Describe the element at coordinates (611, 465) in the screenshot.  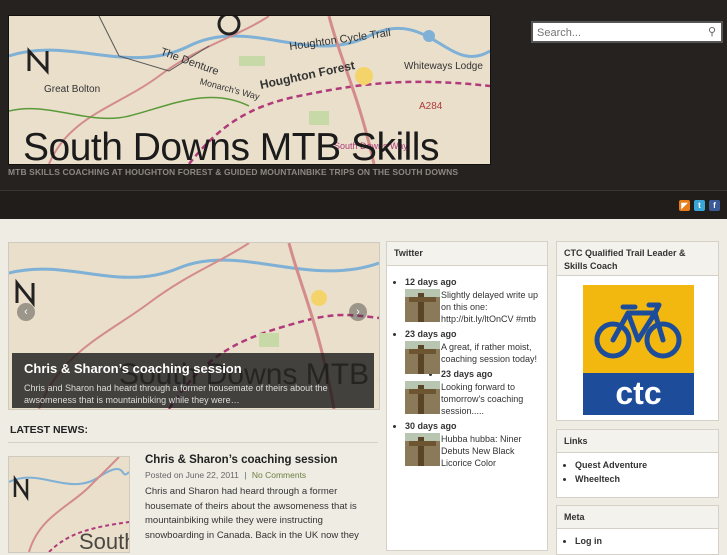
I see `link-item: Quest Adventure` at that location.